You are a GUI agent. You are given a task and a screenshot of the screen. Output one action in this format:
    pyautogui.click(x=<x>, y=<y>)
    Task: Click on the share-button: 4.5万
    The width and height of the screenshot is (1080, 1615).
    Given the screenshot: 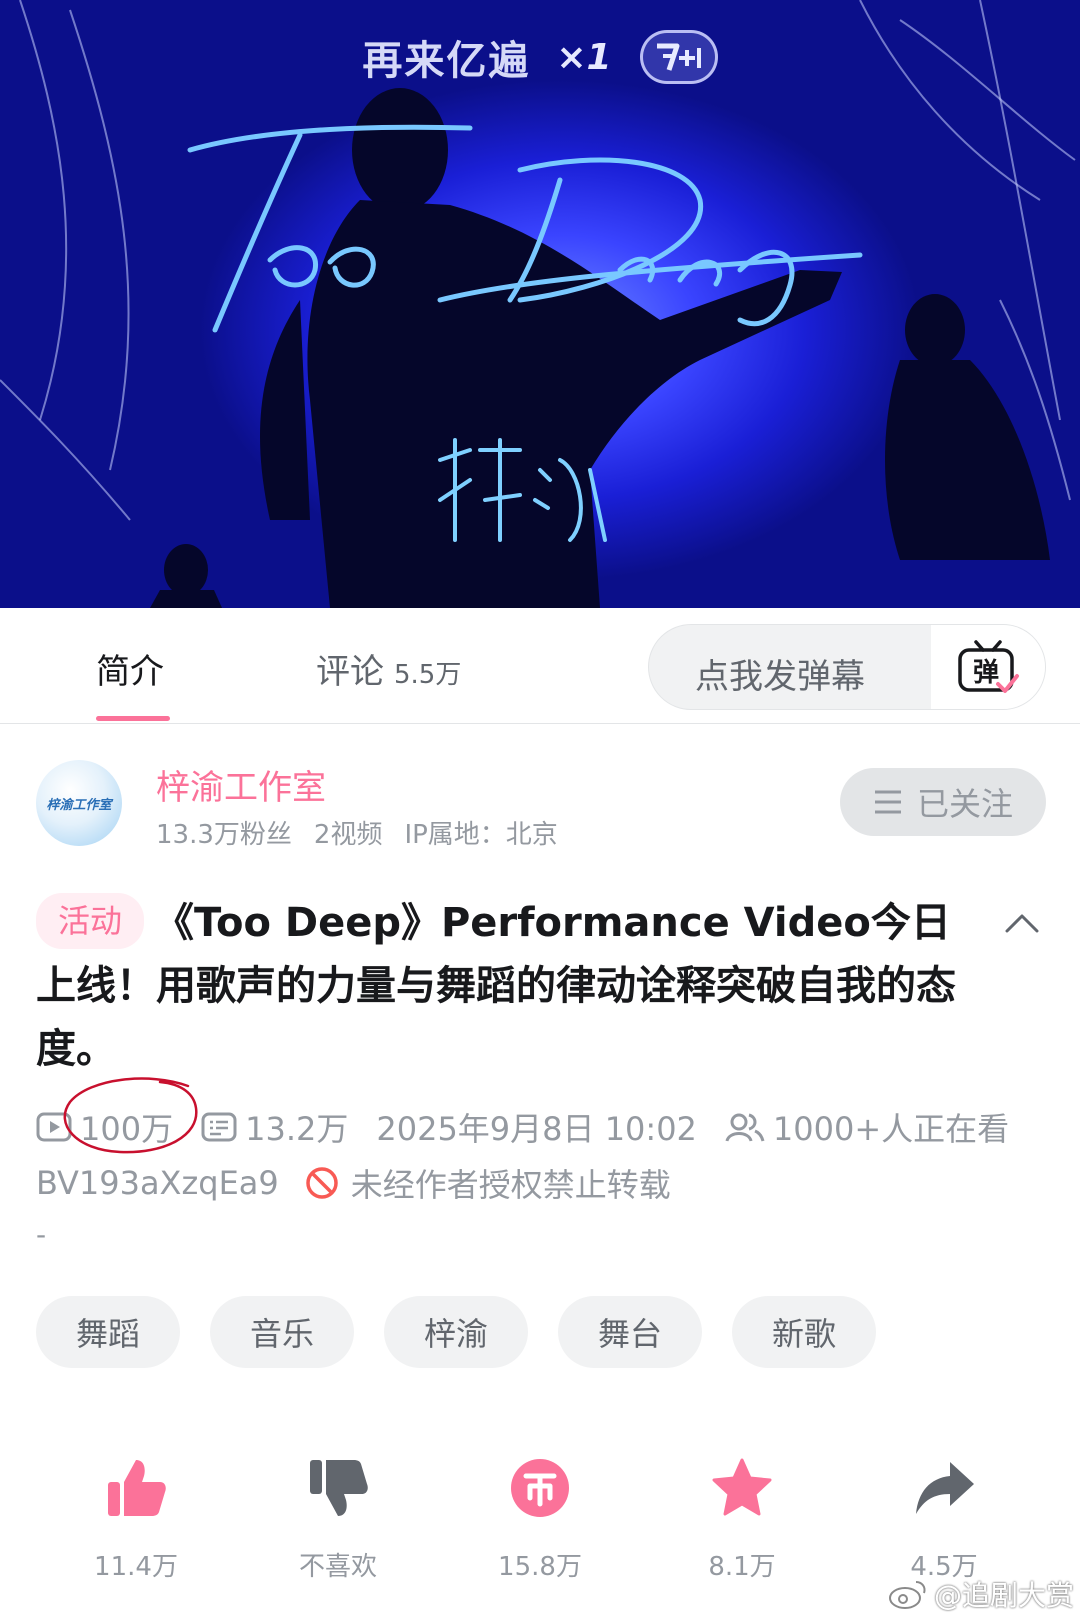 What is the action you would take?
    pyautogui.click(x=944, y=1515)
    